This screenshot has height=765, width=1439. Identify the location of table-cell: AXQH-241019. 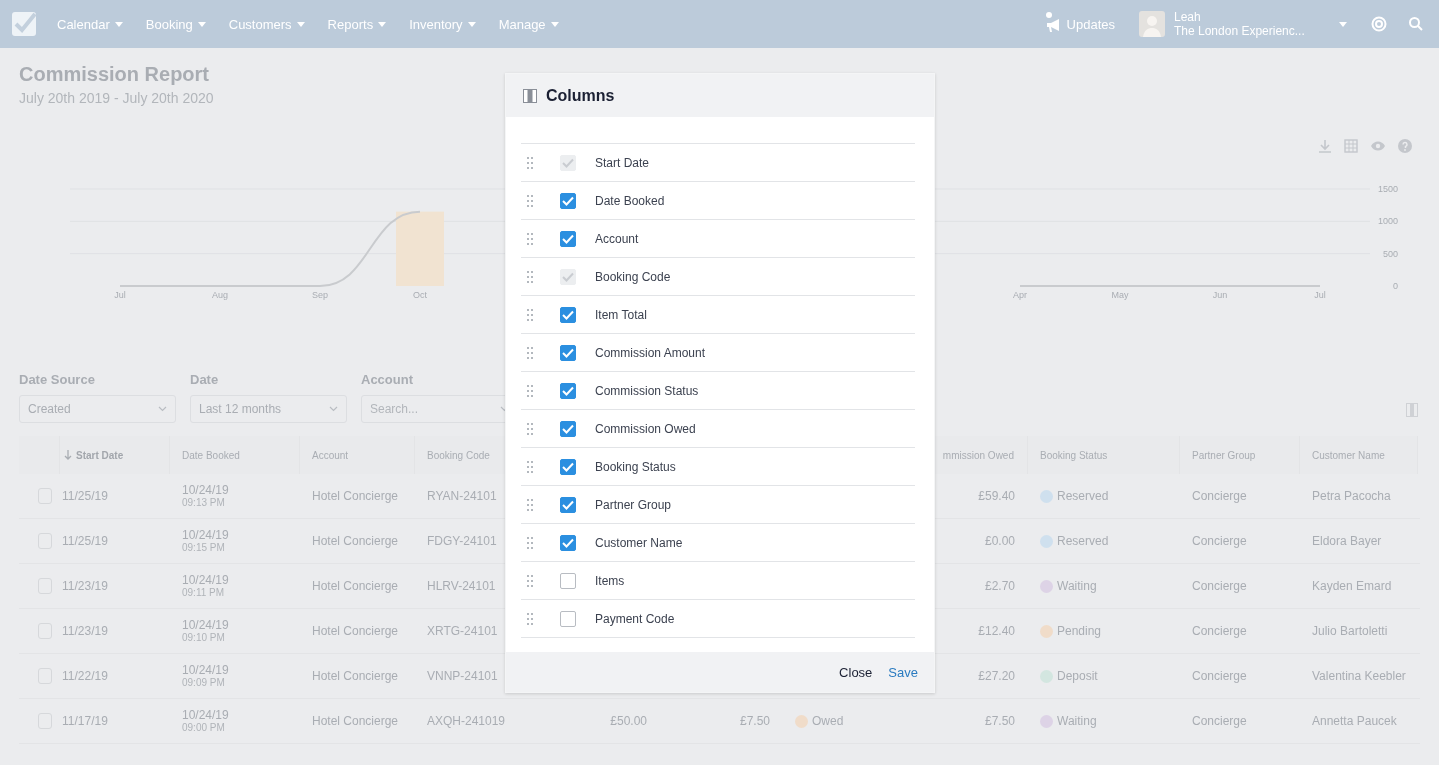
(466, 721).